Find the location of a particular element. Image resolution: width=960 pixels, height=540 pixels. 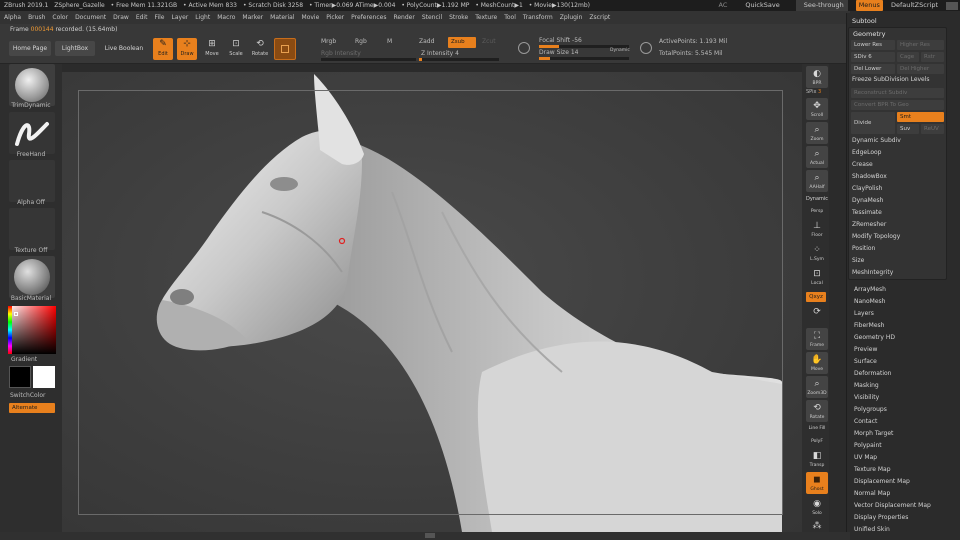

smt-toggle: Smt is located at coordinates (920, 117).